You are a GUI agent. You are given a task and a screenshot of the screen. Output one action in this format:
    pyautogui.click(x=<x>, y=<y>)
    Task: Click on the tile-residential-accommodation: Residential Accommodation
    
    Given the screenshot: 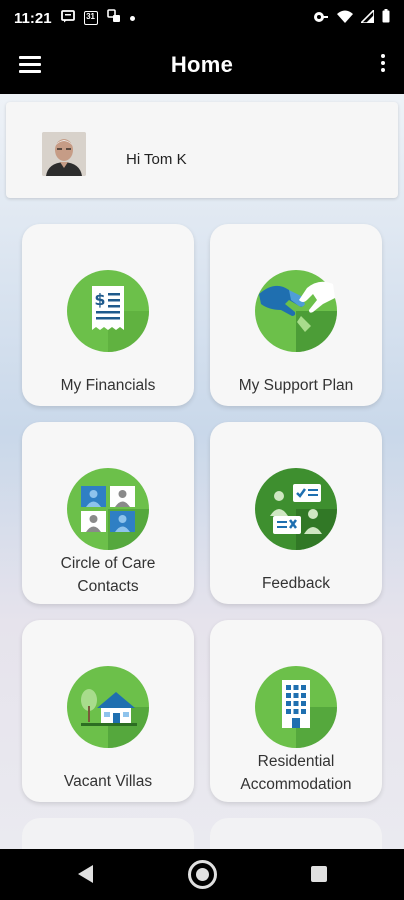 What is the action you would take?
    pyautogui.click(x=296, y=711)
    